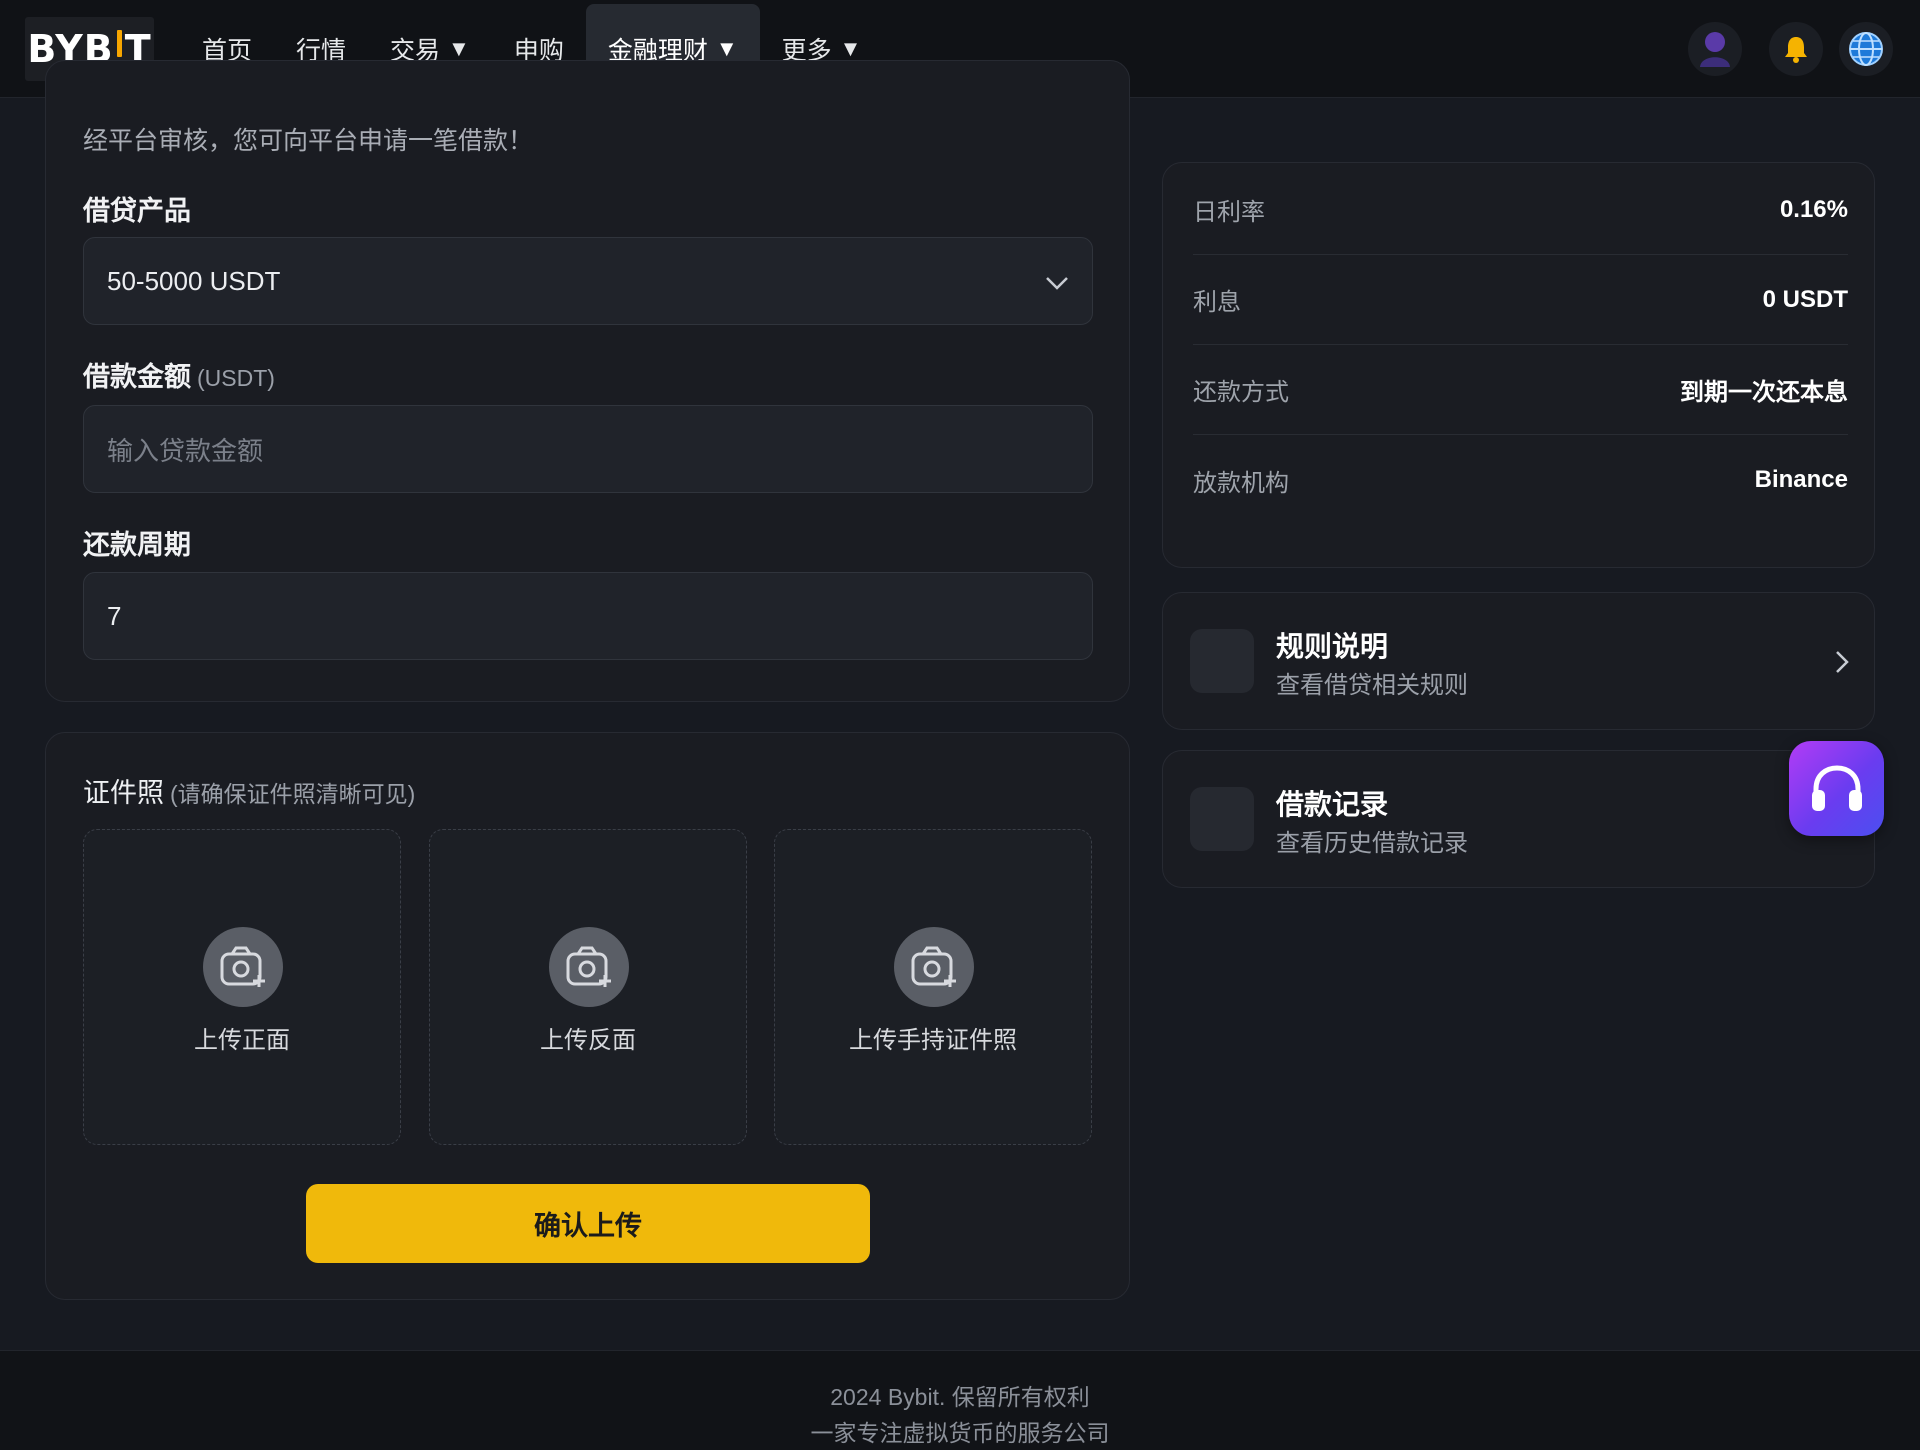 This screenshot has height=1450, width=1920. What do you see at coordinates (1332, 646) in the screenshot?
I see `rules-title: 规则说明` at bounding box center [1332, 646].